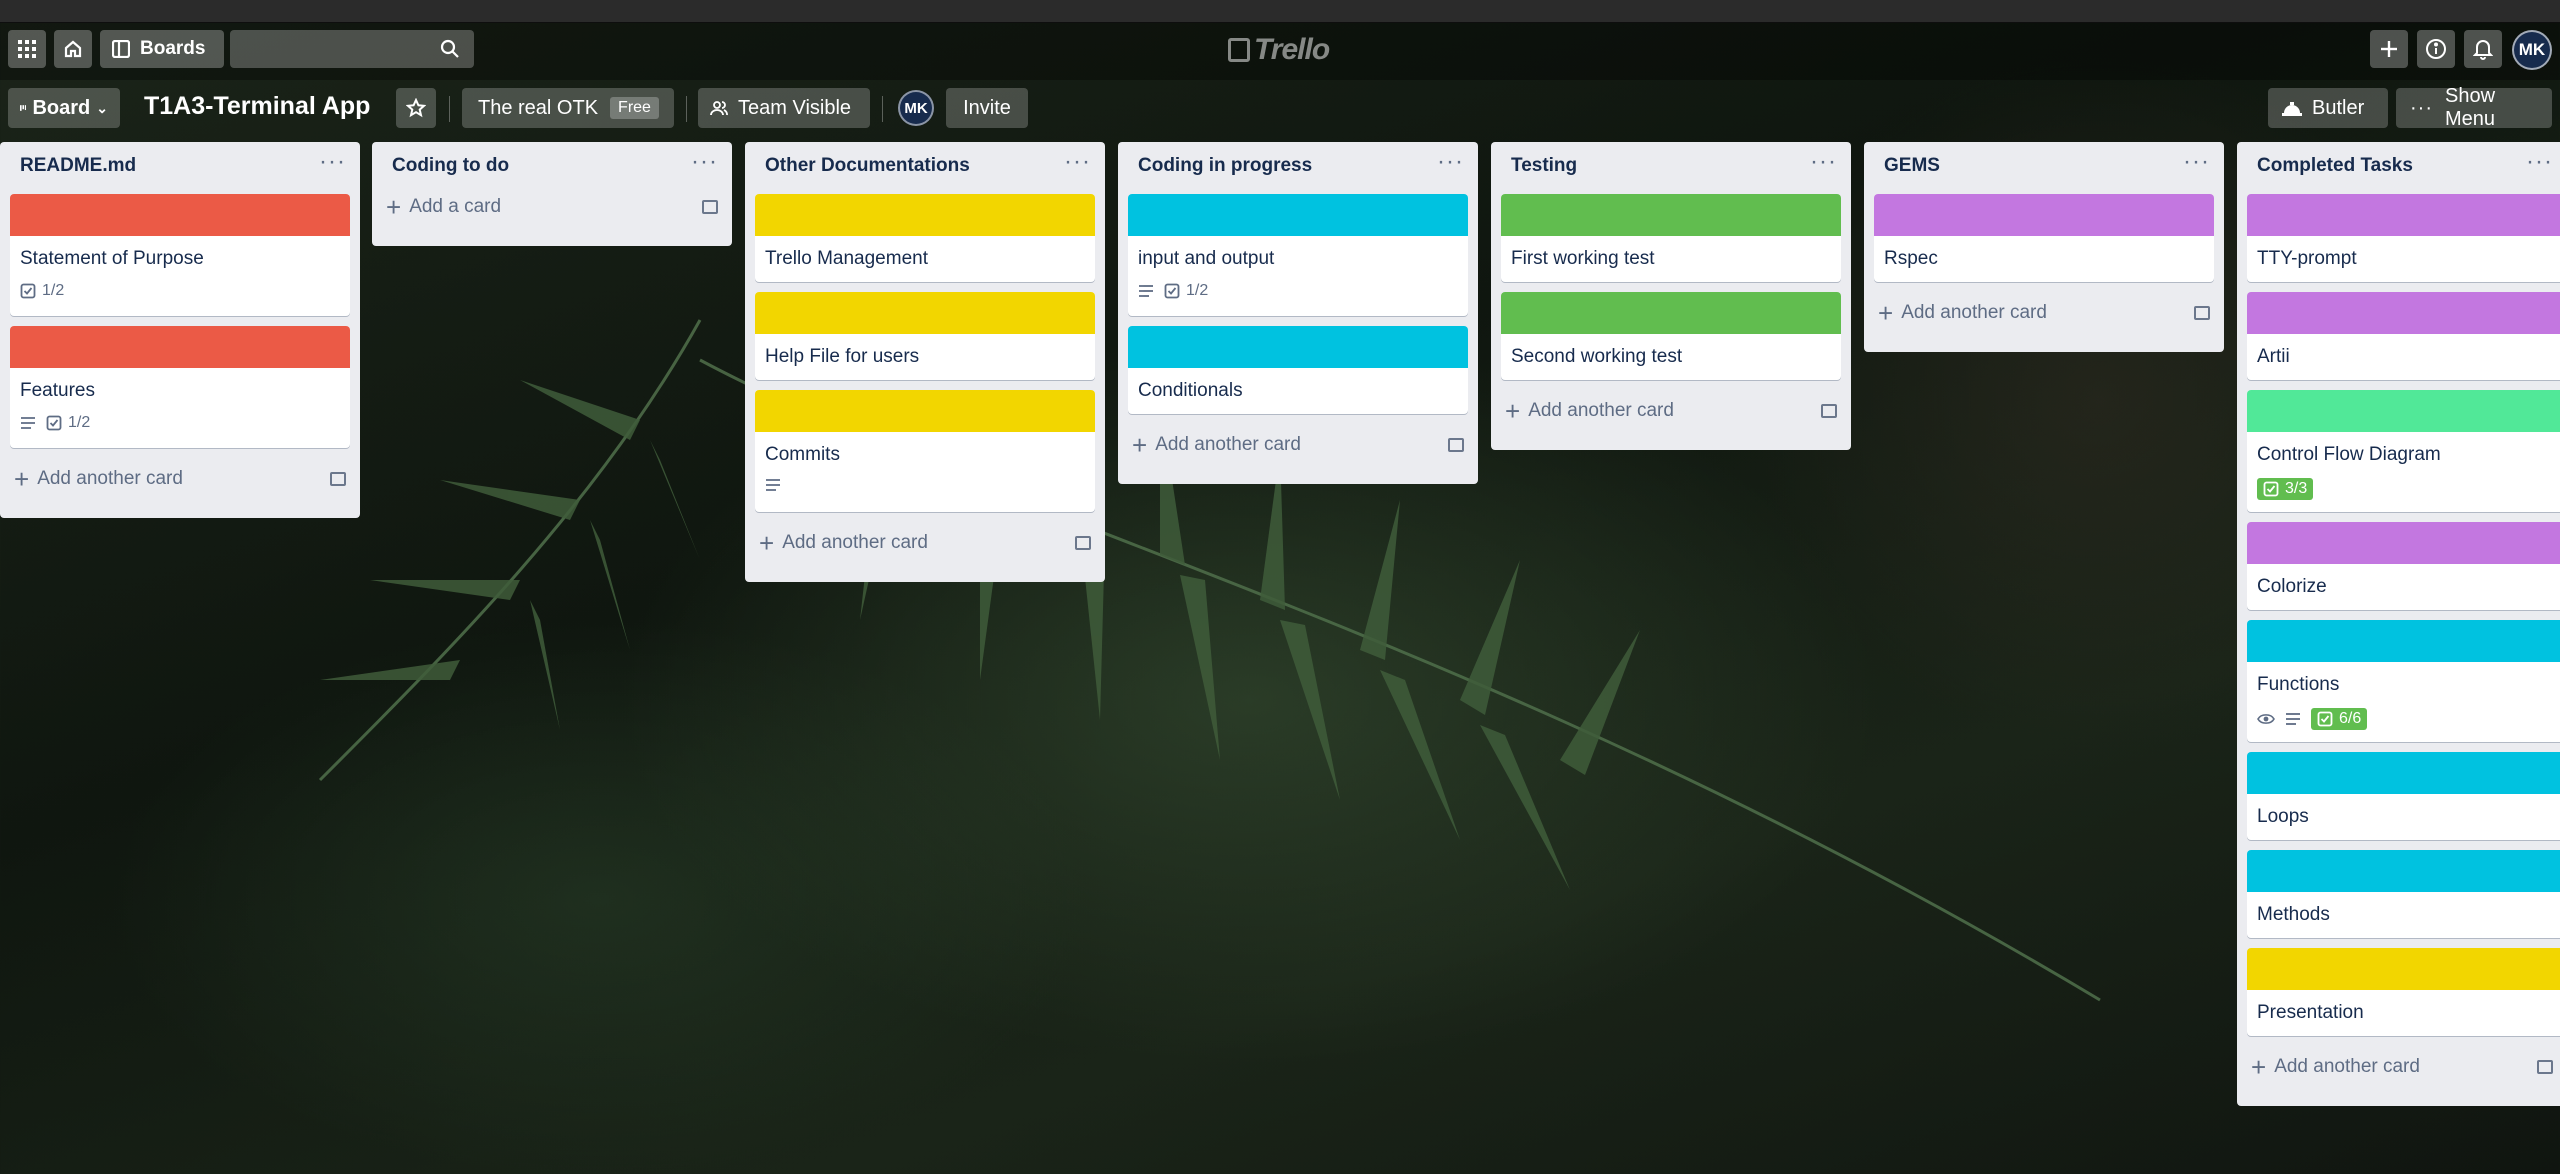 The width and height of the screenshot is (2560, 1174). I want to click on boards-button: Boards, so click(162, 49).